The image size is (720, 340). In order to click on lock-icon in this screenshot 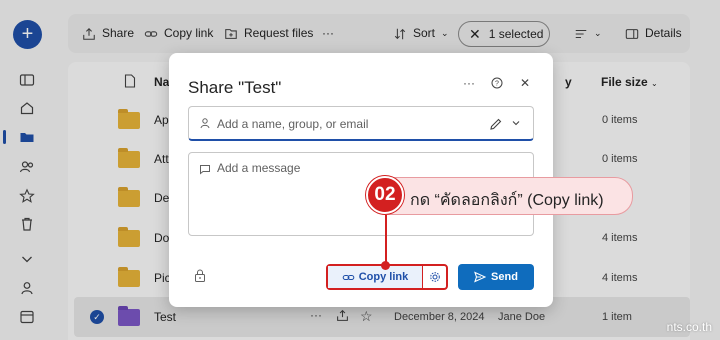, I will do `click(200, 275)`.